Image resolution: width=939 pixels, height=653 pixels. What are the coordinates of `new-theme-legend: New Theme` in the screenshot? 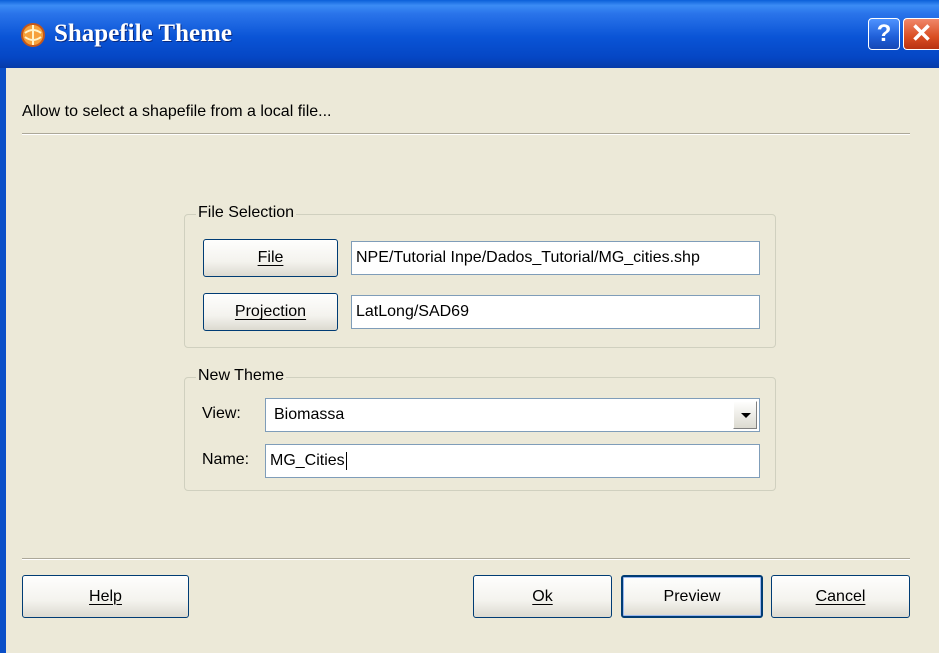 It's located at (241, 376).